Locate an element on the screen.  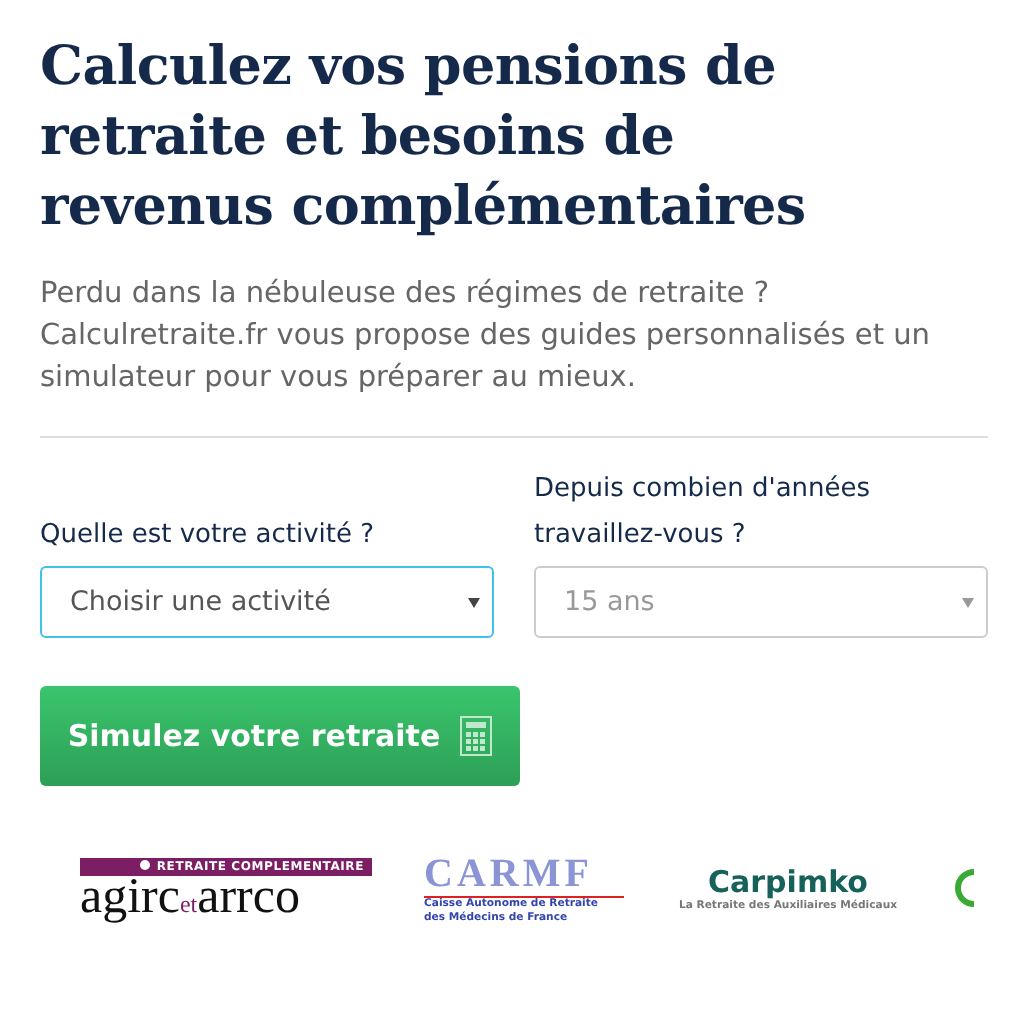
simulate-button: Simulez votre retraite is located at coordinates (280, 736).